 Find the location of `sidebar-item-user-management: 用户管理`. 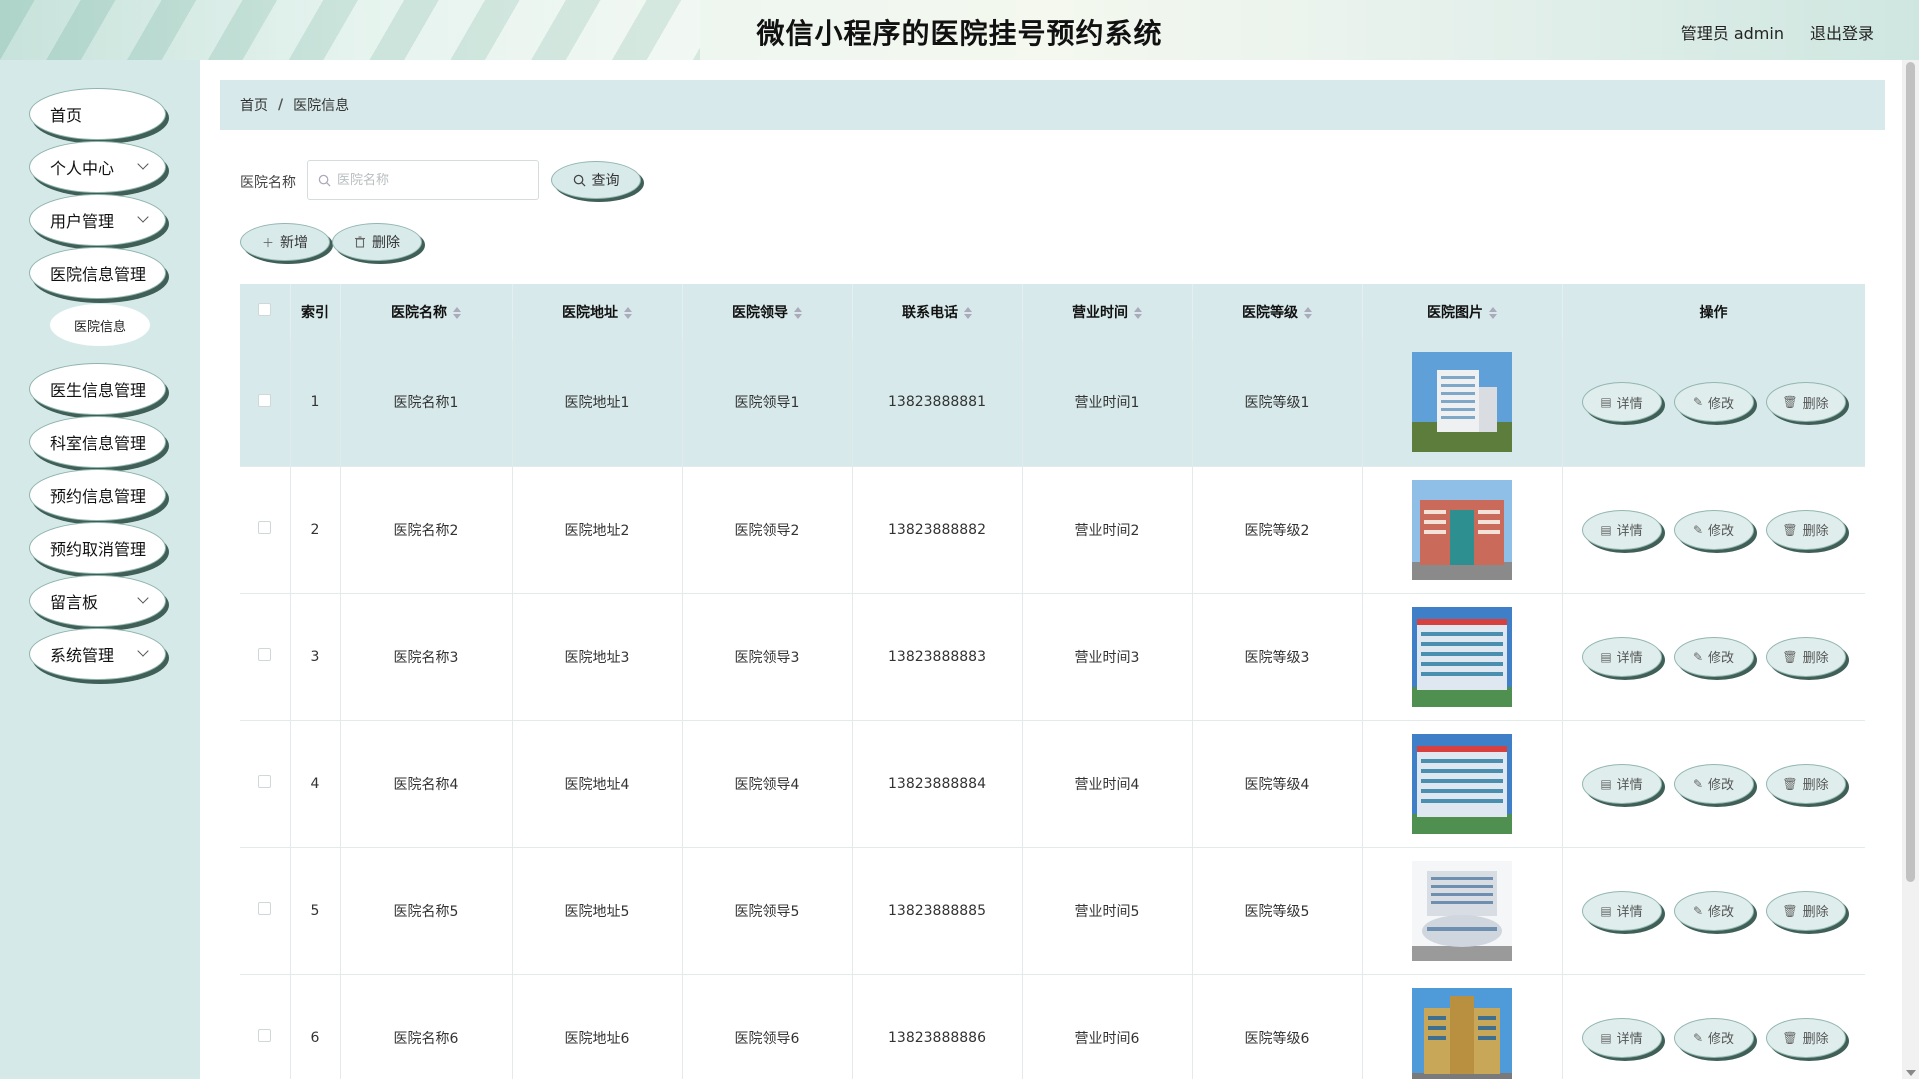

sidebar-item-user-management: 用户管理 is located at coordinates (97, 220).